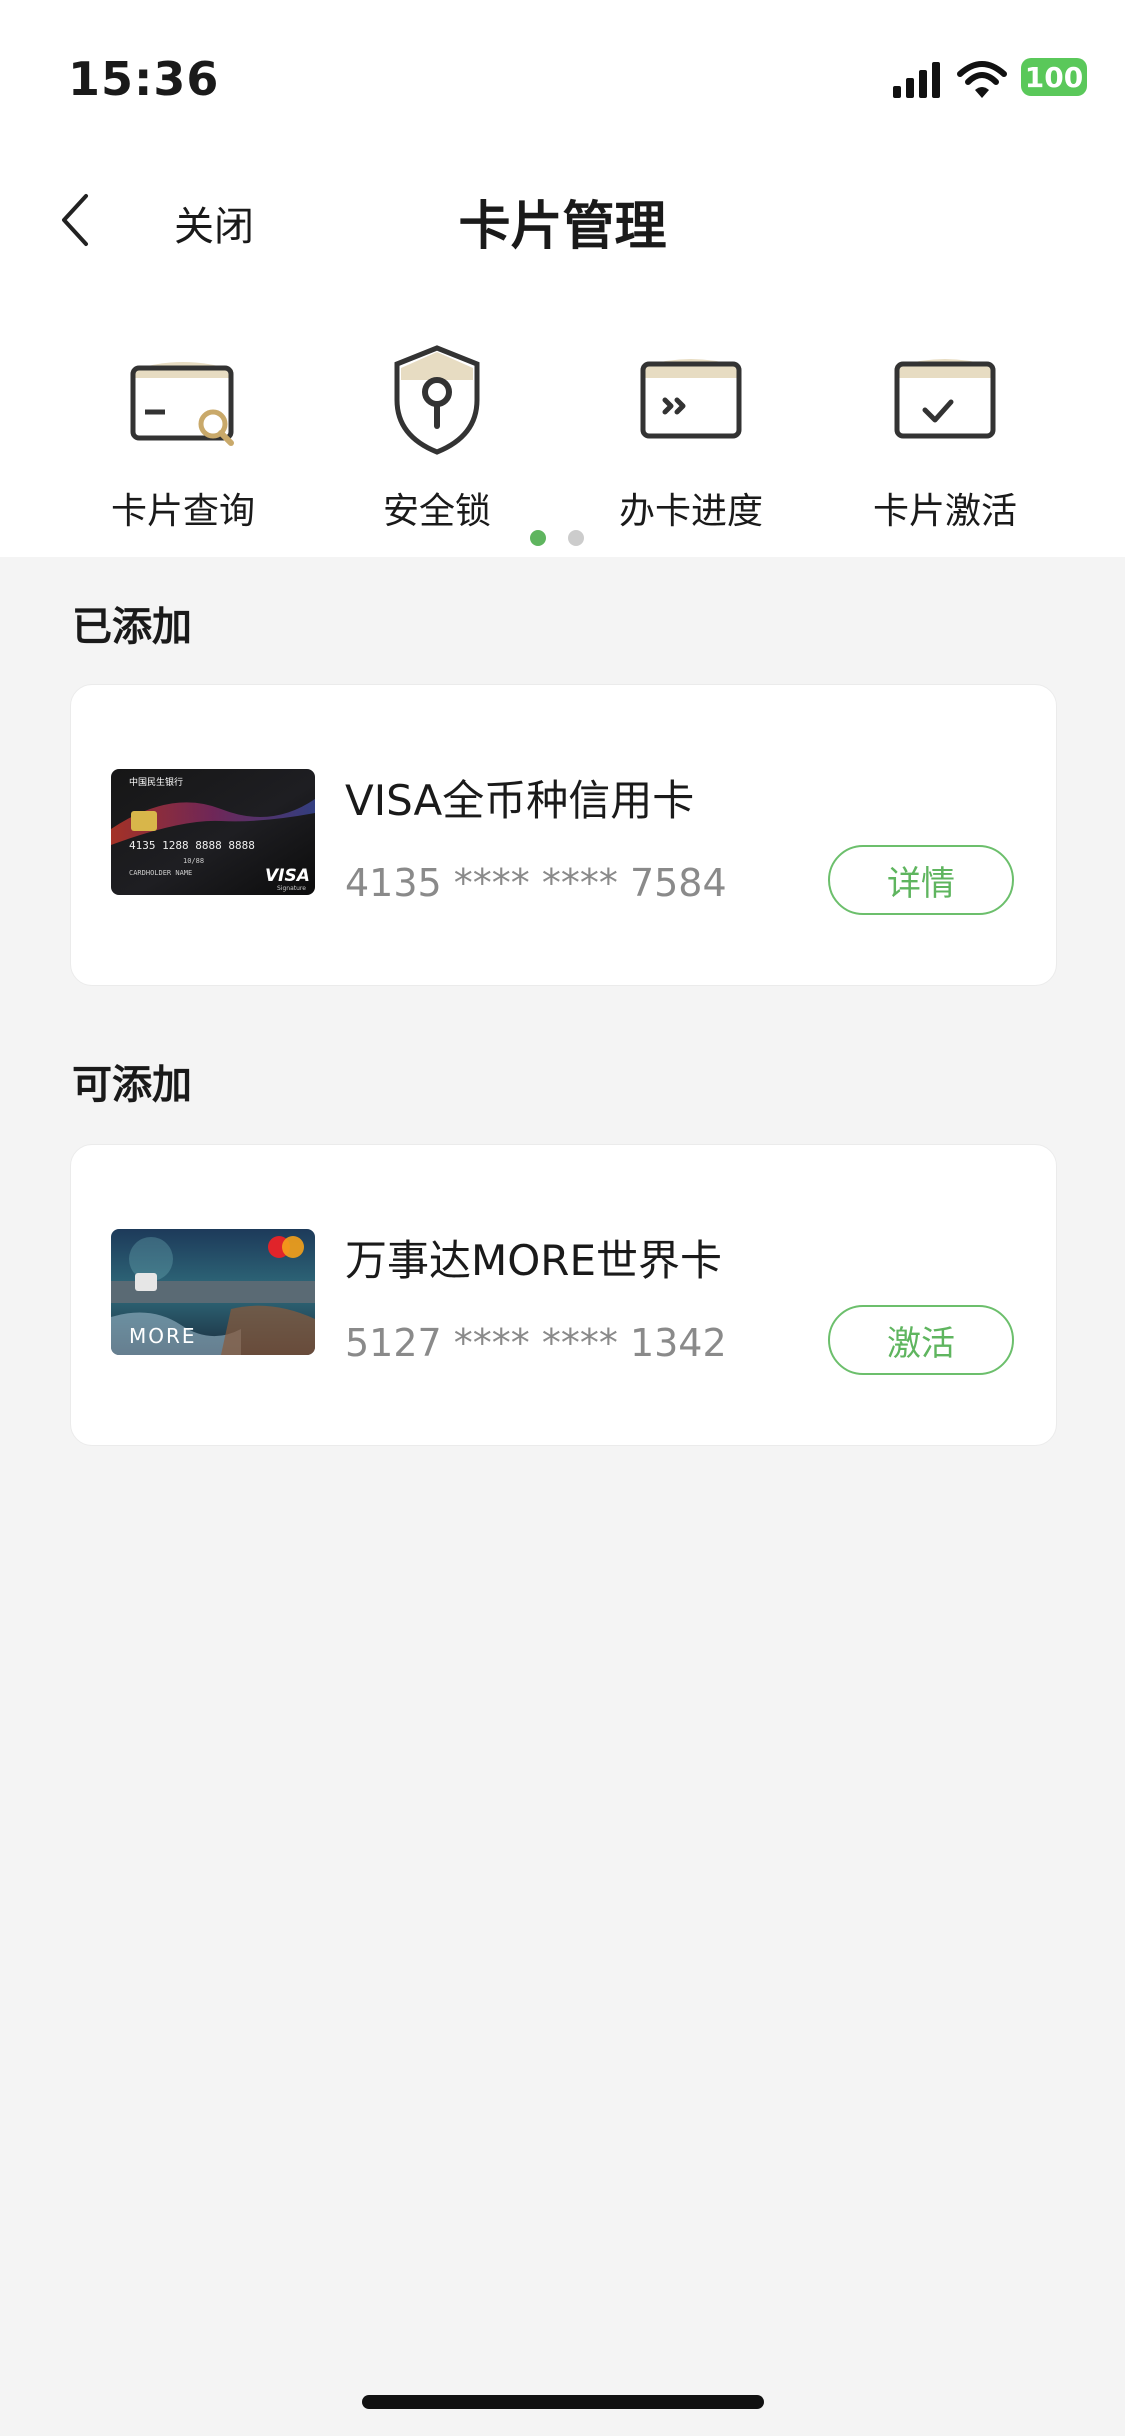 The image size is (1125, 2436). What do you see at coordinates (192, 845) in the screenshot?
I see `card-art-number: 4135 1288 8888 8888` at bounding box center [192, 845].